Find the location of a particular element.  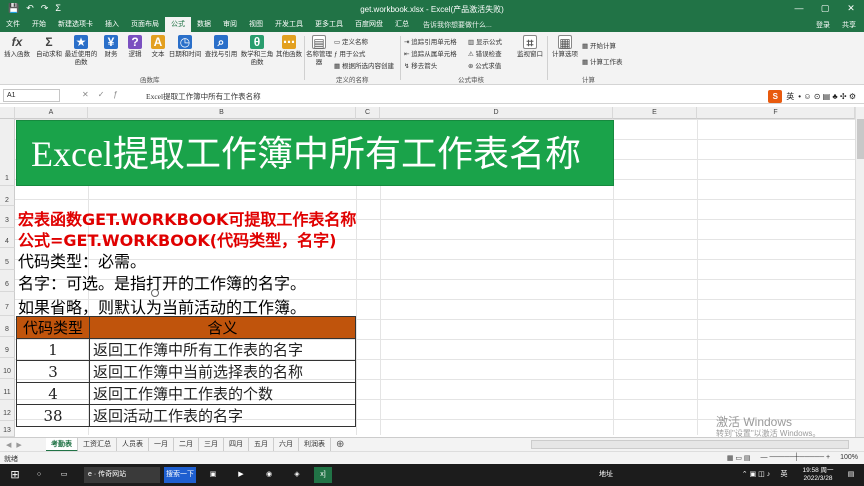

datetime-button: ◷ 日期和时间 is located at coordinates (185, 47).